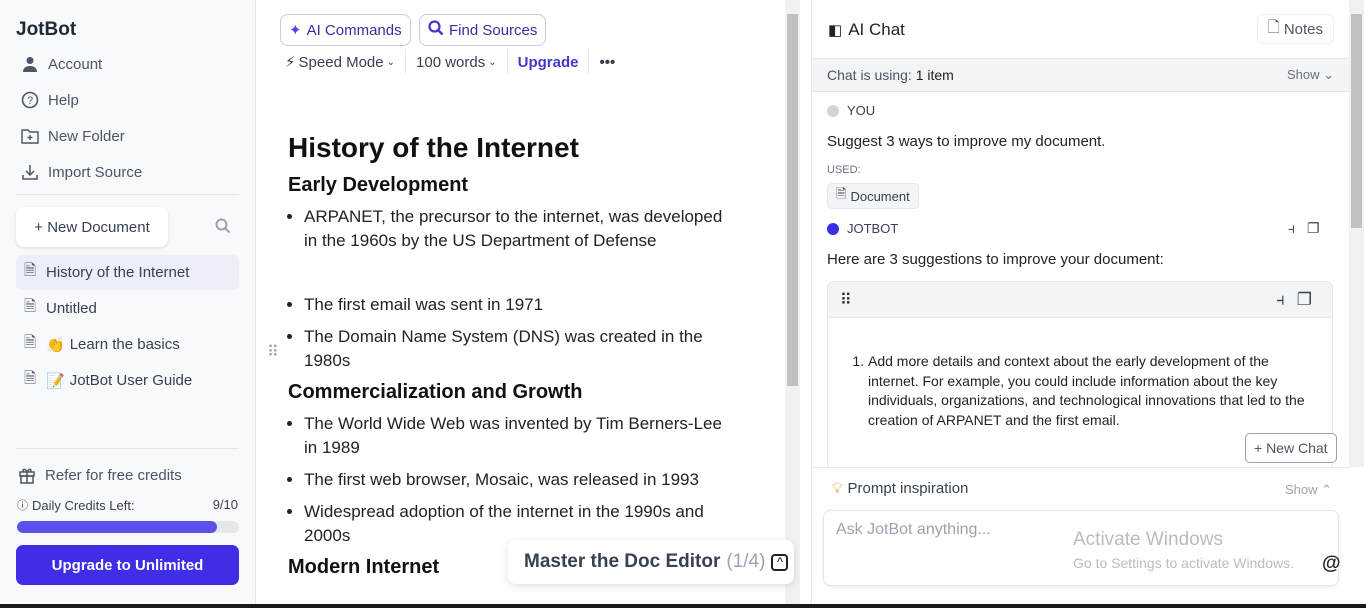  I want to click on nav-help: ? Help, so click(130, 100).